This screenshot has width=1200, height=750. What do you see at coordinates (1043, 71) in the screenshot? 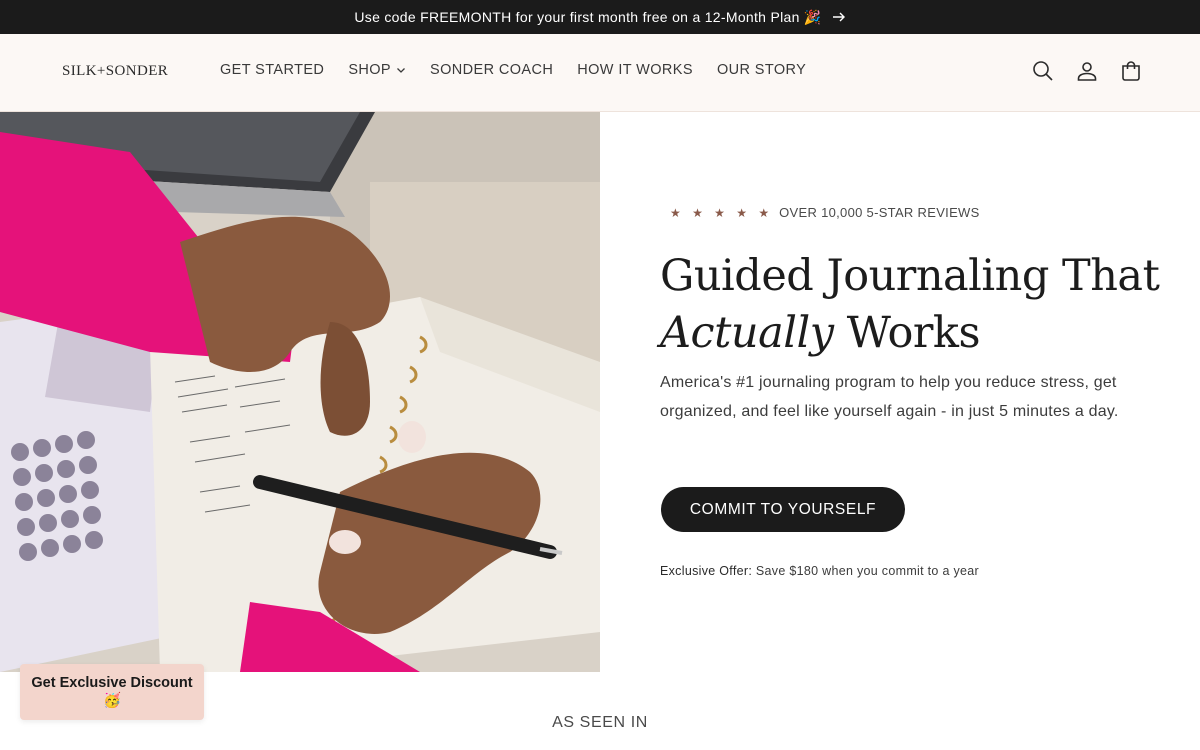
I see `search-icon` at bounding box center [1043, 71].